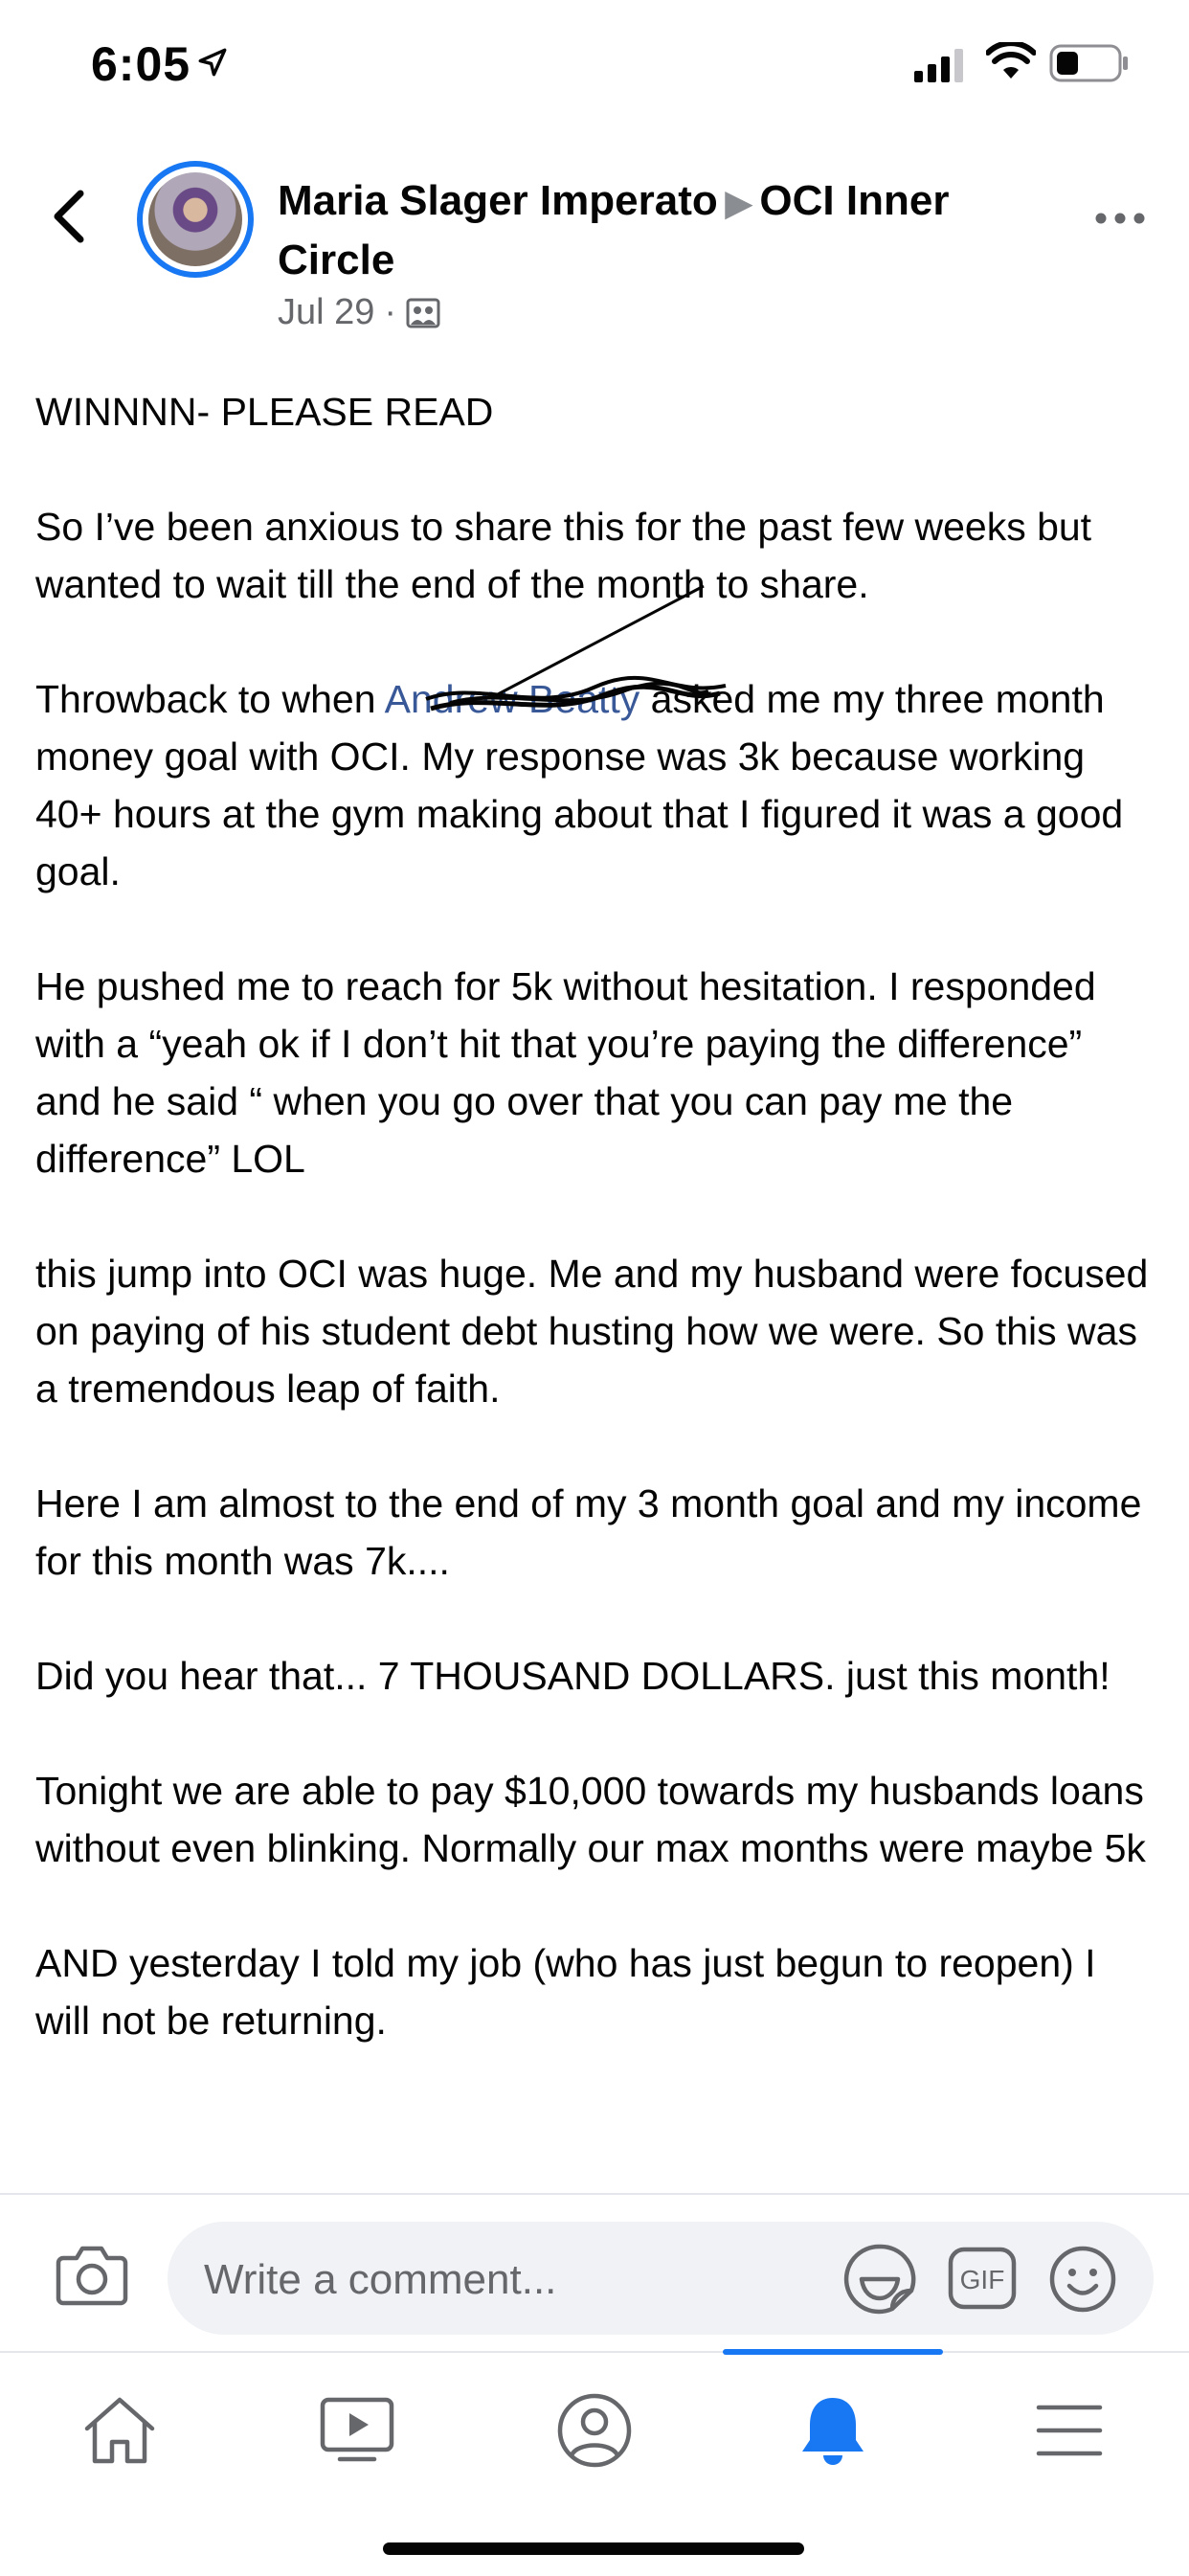  What do you see at coordinates (593, 2548) in the screenshot?
I see `home-indicator` at bounding box center [593, 2548].